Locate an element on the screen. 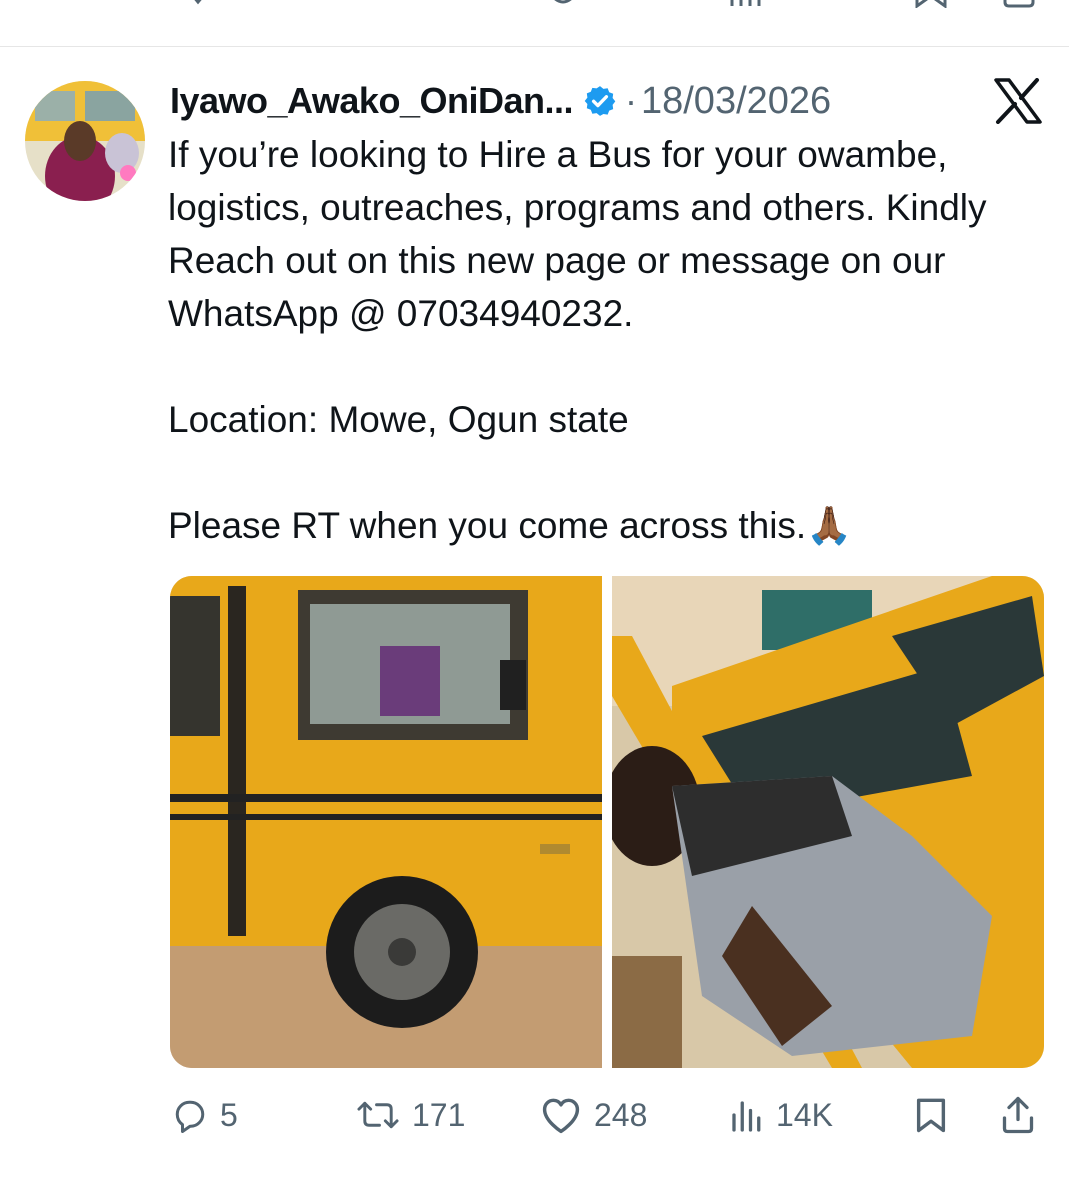  reply-count: 5 is located at coordinates (229, 1114).